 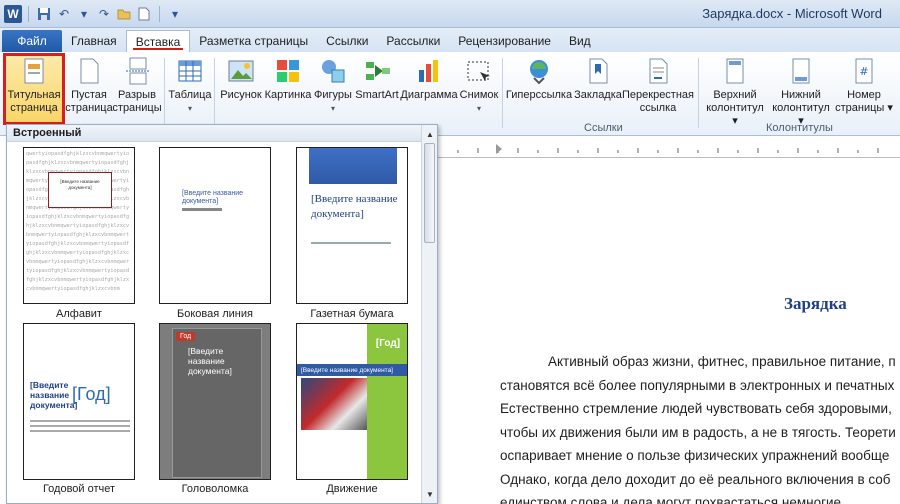 What do you see at coordinates (89, 85) in the screenshot?
I see `blank-page-button: Пустая страница` at bounding box center [89, 85].